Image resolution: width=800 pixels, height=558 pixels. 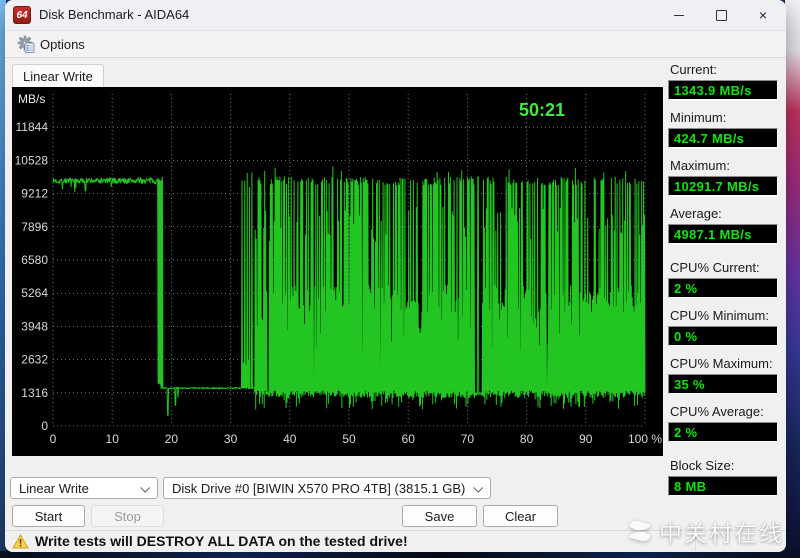 I want to click on stat-value-box: 424.7 MB/s, so click(x=723, y=138).